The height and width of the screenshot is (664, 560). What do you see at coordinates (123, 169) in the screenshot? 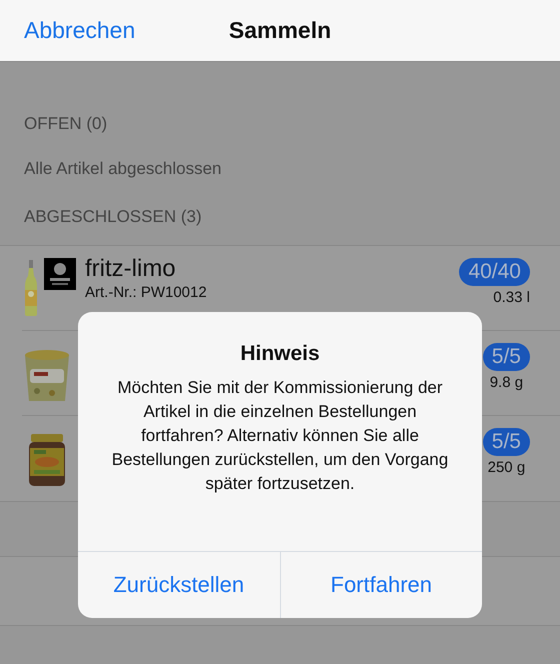
I see `status-note: Alle Artikel abgeschlossen` at bounding box center [123, 169].